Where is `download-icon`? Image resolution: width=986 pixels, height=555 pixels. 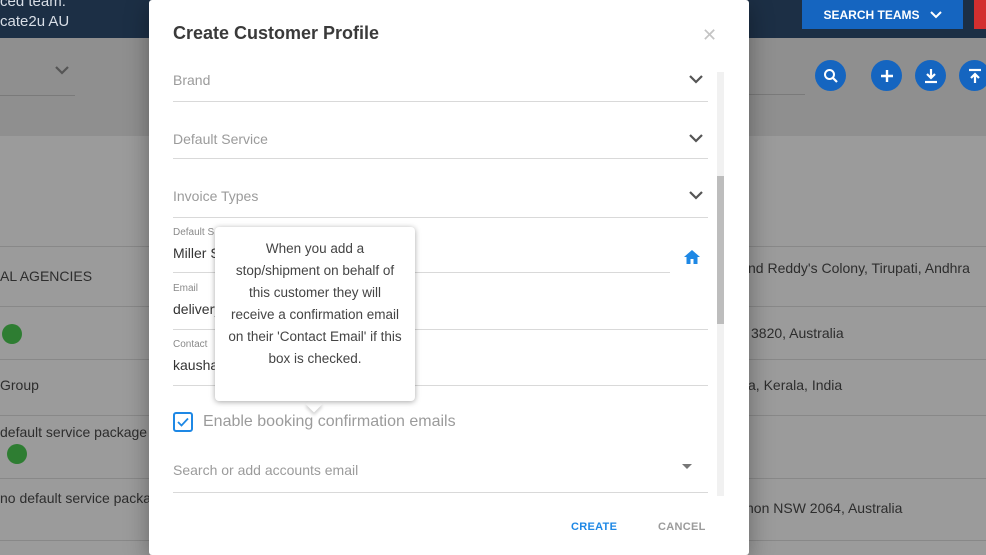 download-icon is located at coordinates (930, 75).